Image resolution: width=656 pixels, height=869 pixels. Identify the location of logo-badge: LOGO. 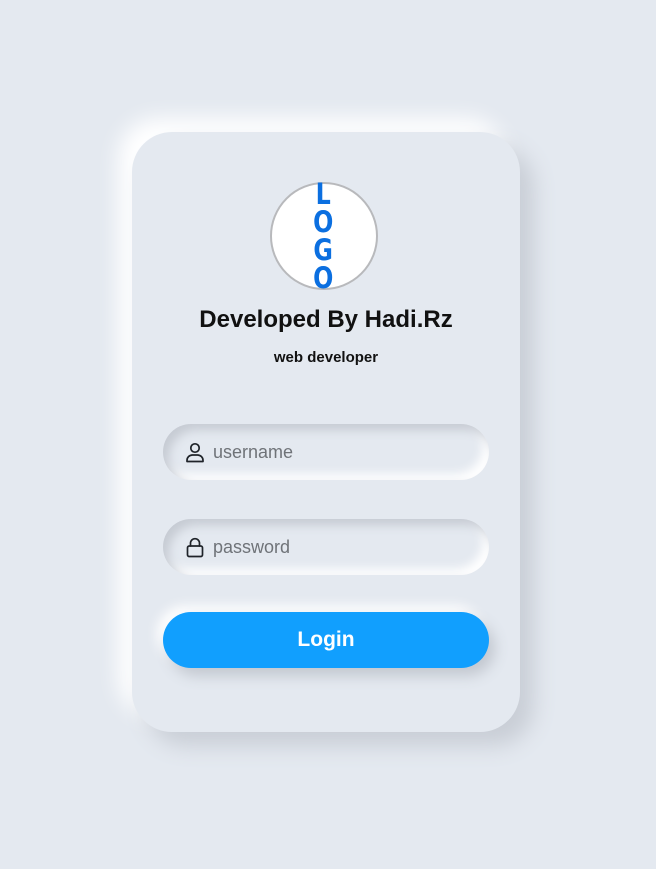
(324, 236).